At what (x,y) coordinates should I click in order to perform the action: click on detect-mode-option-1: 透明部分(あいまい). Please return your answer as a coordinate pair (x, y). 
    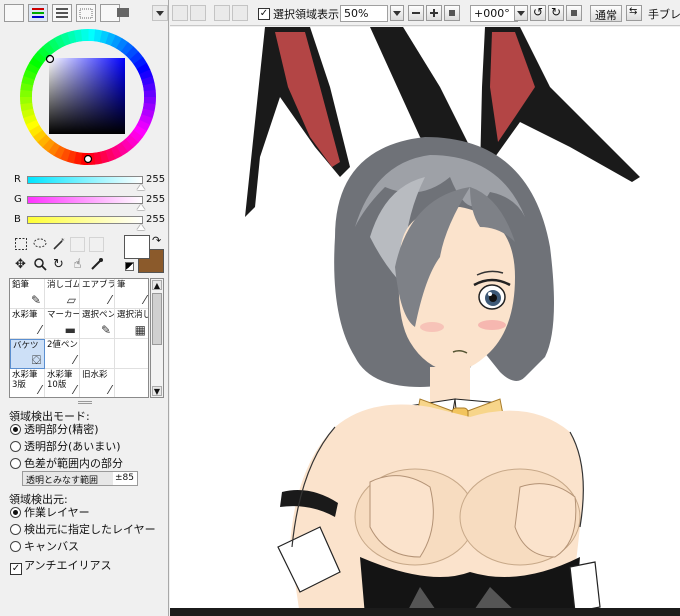
    Looking at the image, I should click on (65, 445).